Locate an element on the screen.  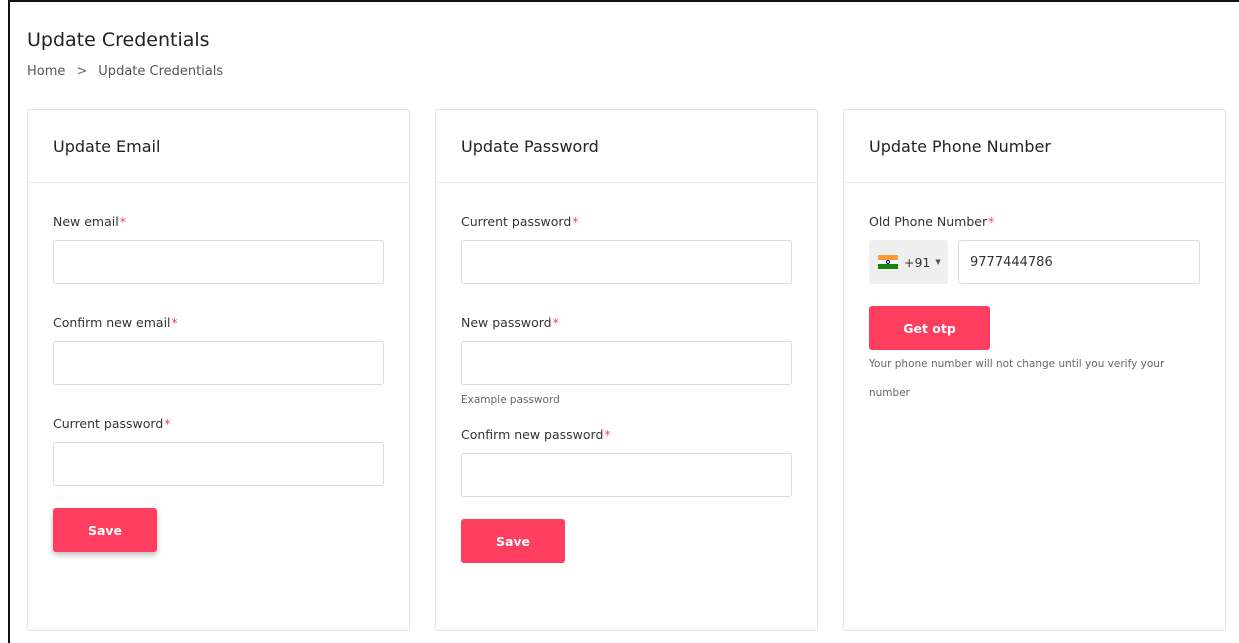
new-email-input is located at coordinates (218, 262).